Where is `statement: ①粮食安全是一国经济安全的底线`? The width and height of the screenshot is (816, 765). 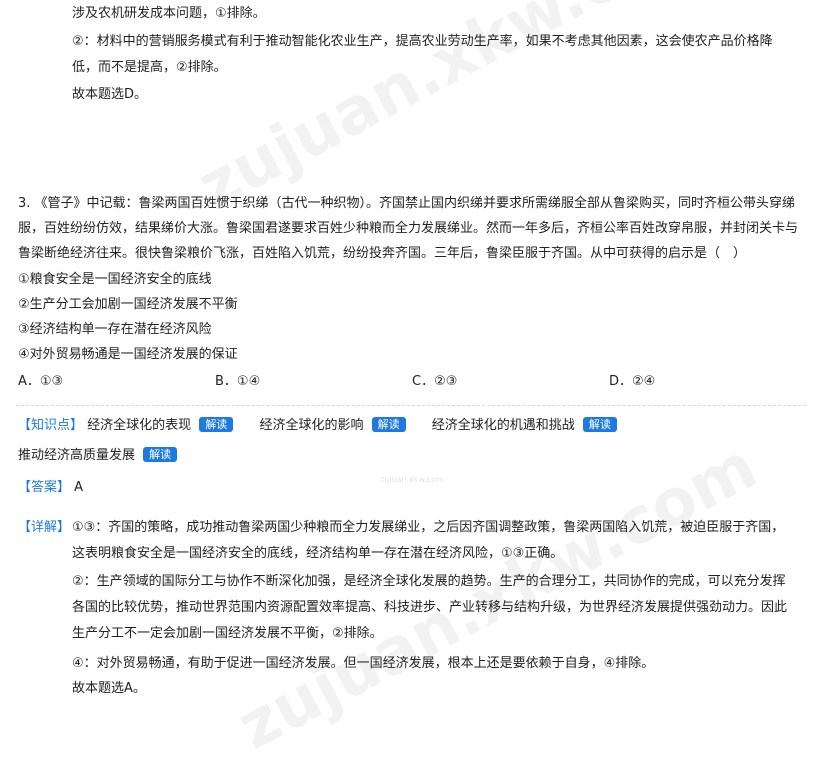 statement: ①粮食安全是一国经济安全的底线 is located at coordinates (115, 279).